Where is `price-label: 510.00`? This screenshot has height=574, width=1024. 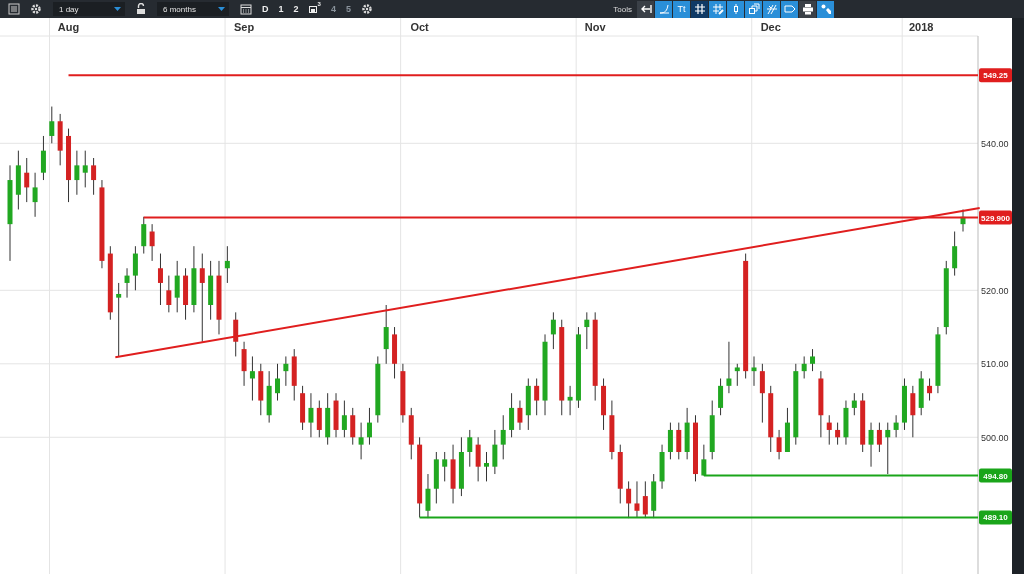 price-label: 510.00 is located at coordinates (995, 364).